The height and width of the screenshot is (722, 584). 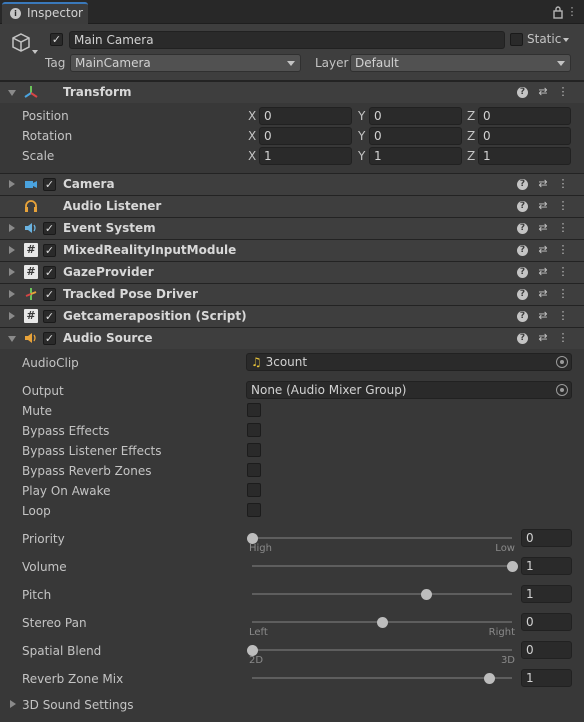 What do you see at coordinates (292, 250) in the screenshot?
I see `component-mixed-reality-input-module: # ✓ MixedRealityInputModule ? ⇄ ⋮` at bounding box center [292, 250].